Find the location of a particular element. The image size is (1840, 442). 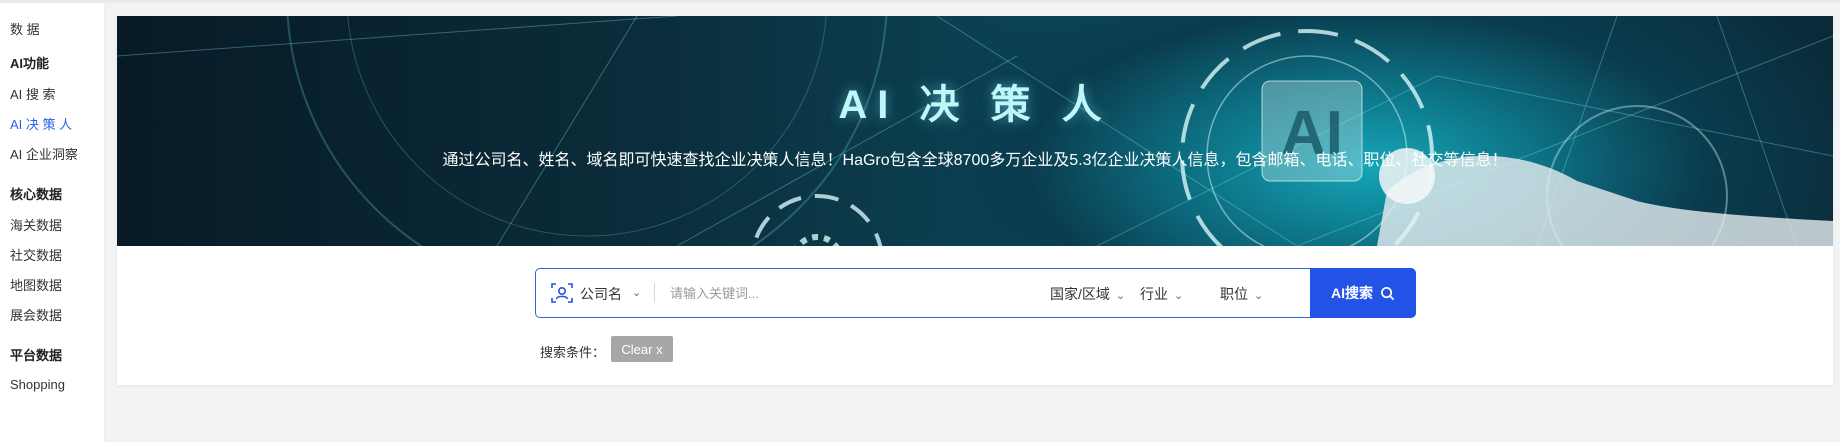

search-type-select: 公司名 is located at coordinates (601, 294).